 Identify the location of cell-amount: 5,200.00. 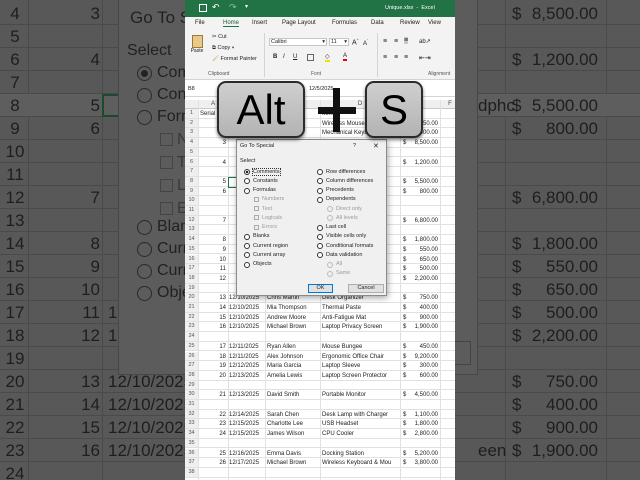
(426, 454).